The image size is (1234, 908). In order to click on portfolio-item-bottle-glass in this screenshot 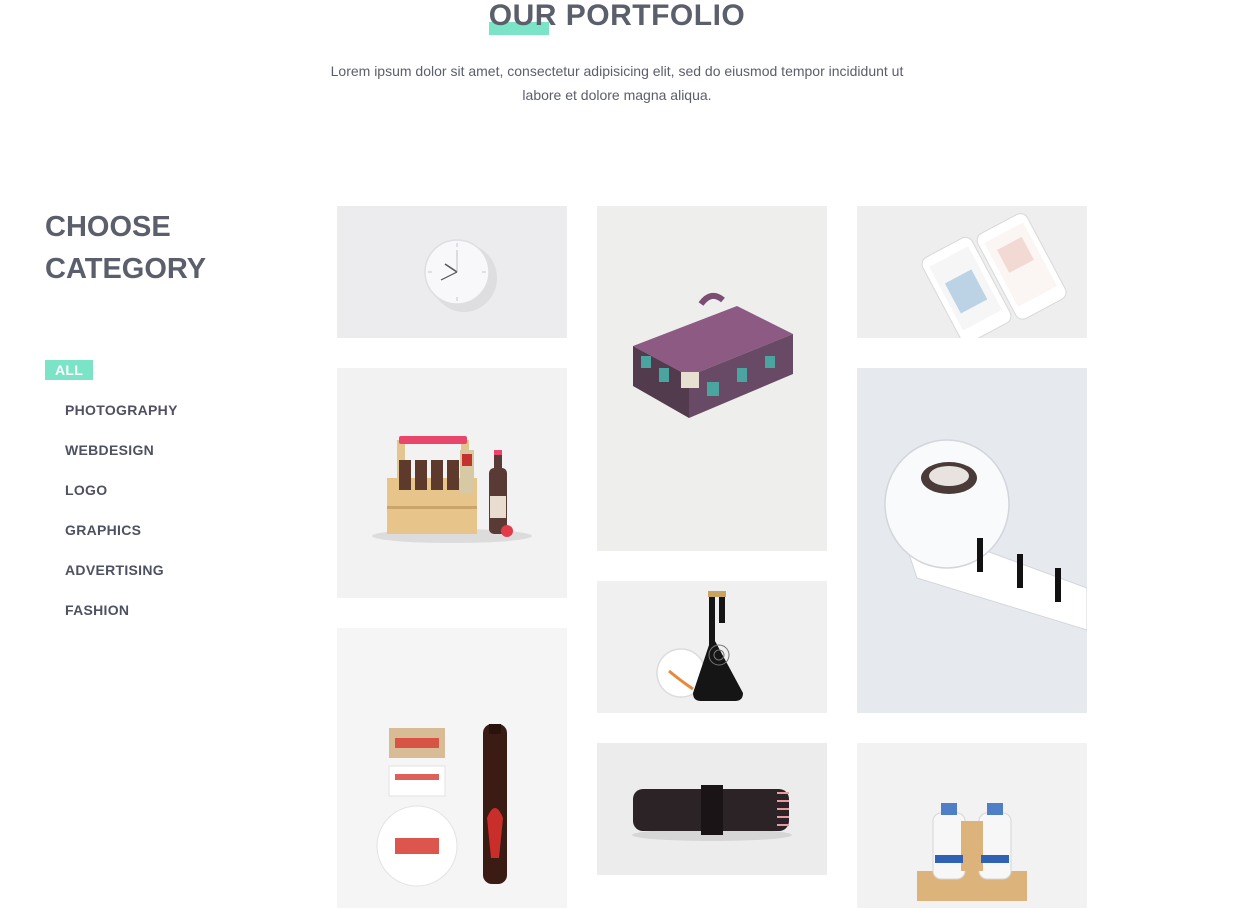, I will do `click(712, 647)`.